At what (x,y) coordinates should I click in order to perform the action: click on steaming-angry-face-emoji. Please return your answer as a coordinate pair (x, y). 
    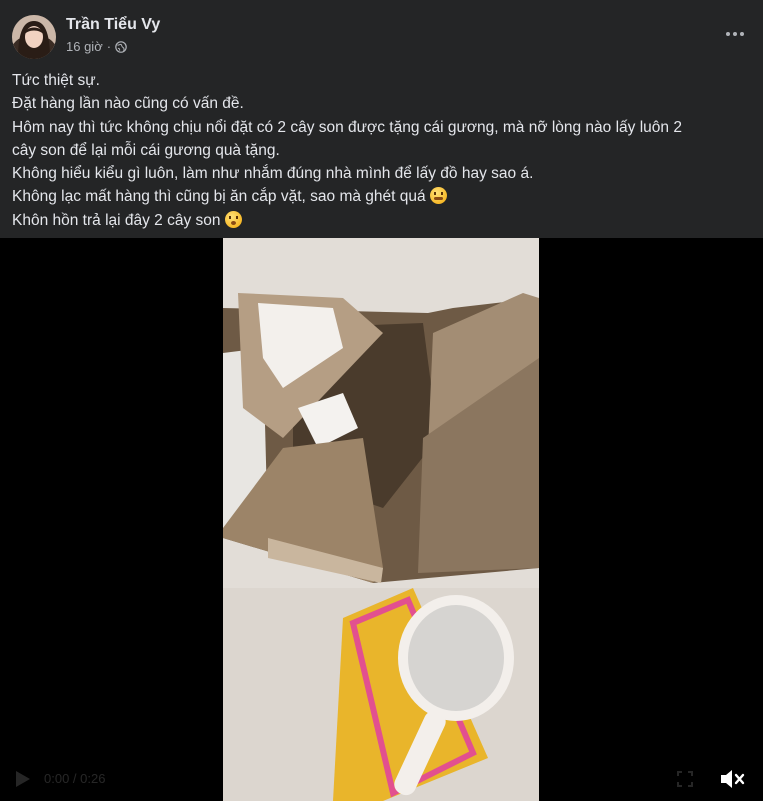
    Looking at the image, I should click on (438, 196).